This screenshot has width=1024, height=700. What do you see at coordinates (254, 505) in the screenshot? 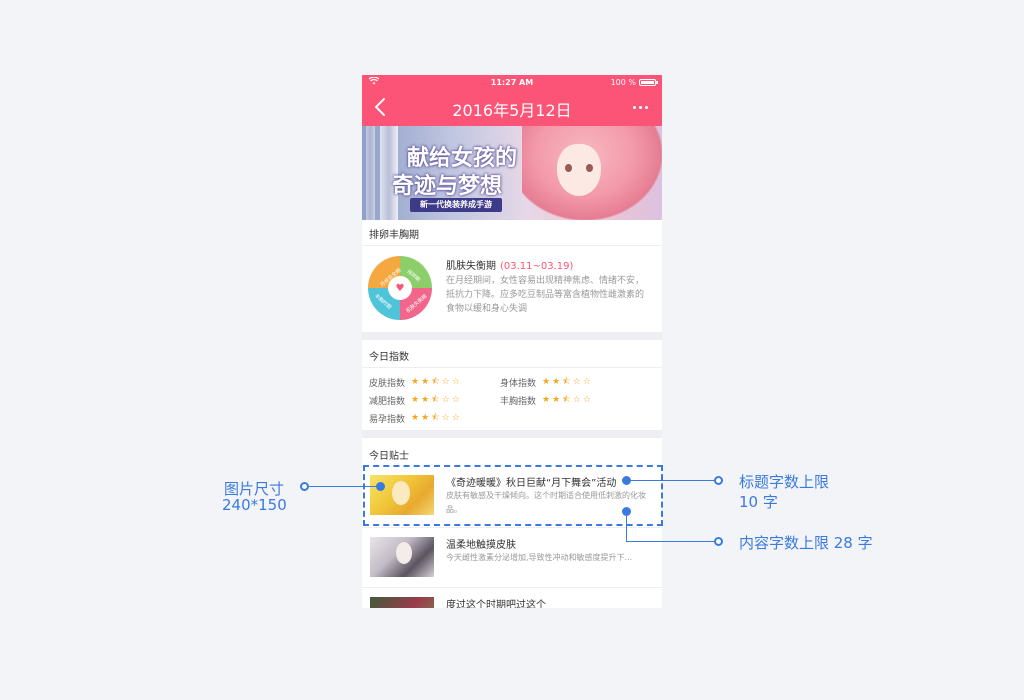
I see `image-size-value: 240*150` at bounding box center [254, 505].